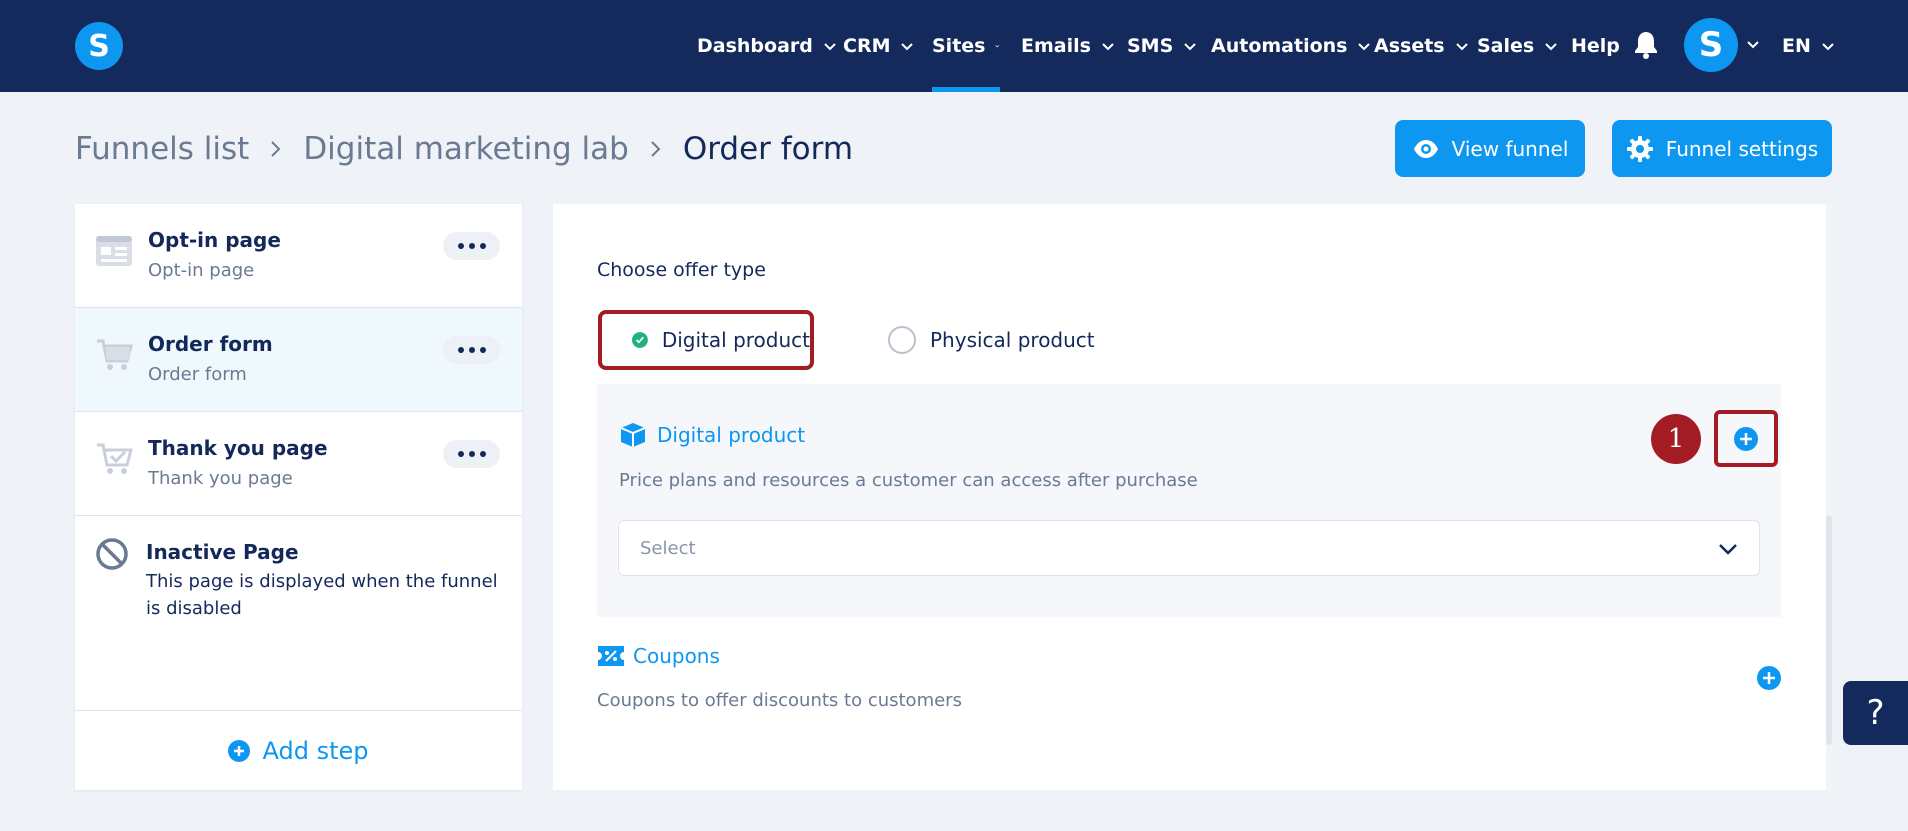  I want to click on offer-physical-product-radio: Physical product, so click(991, 340).